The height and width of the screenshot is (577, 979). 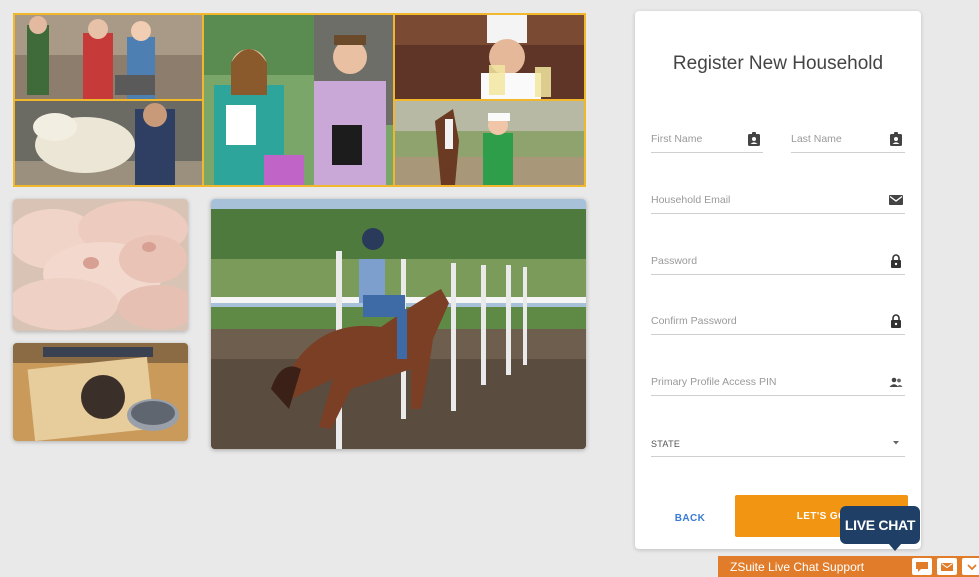 I want to click on email-icon, so click(x=947, y=566).